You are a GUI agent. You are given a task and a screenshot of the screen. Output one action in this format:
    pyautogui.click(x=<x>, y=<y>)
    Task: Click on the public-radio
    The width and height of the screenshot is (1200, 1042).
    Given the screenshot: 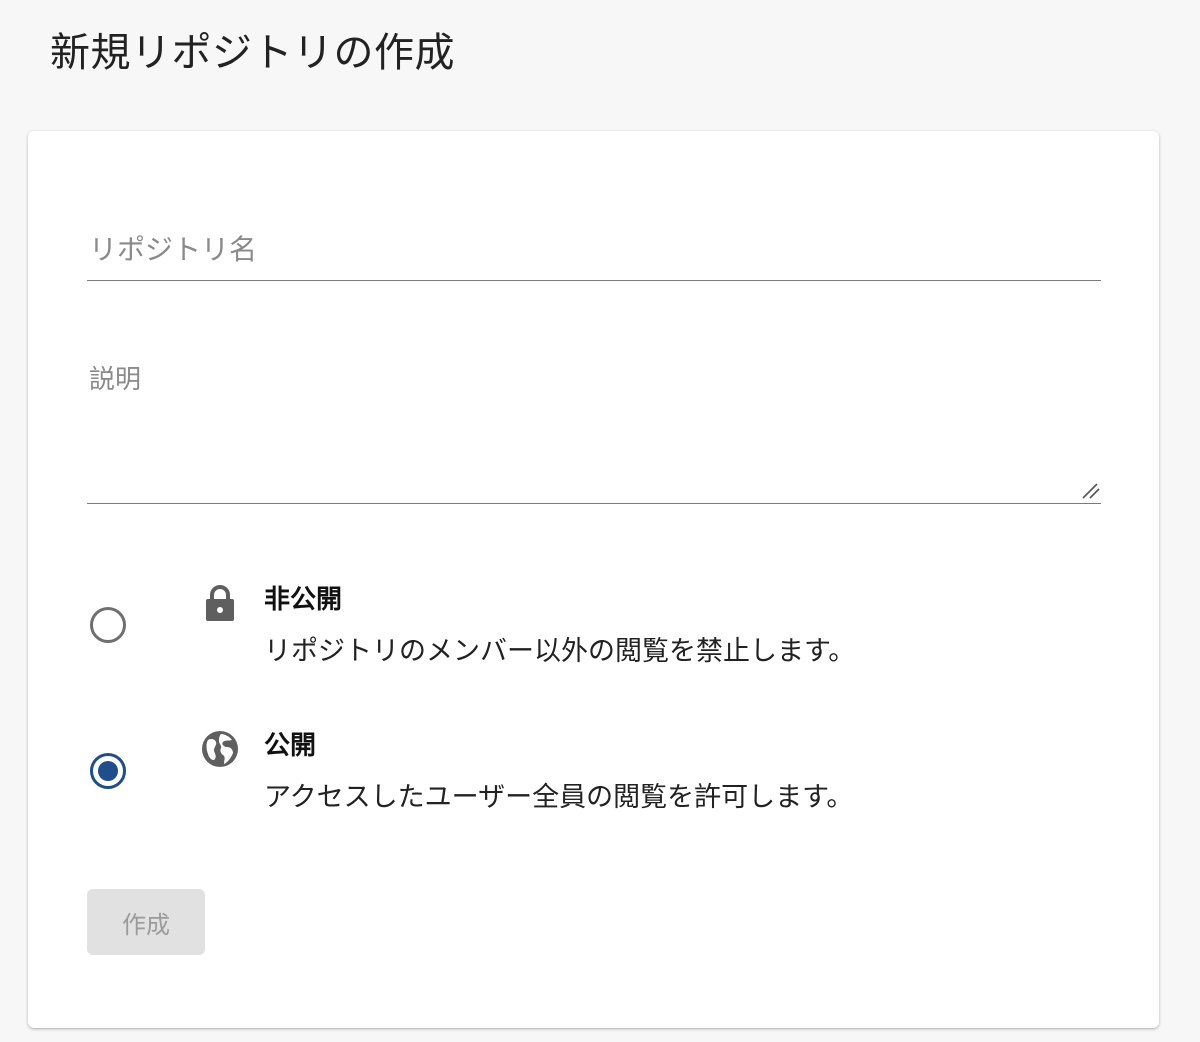 What is the action you would take?
    pyautogui.click(x=108, y=771)
    